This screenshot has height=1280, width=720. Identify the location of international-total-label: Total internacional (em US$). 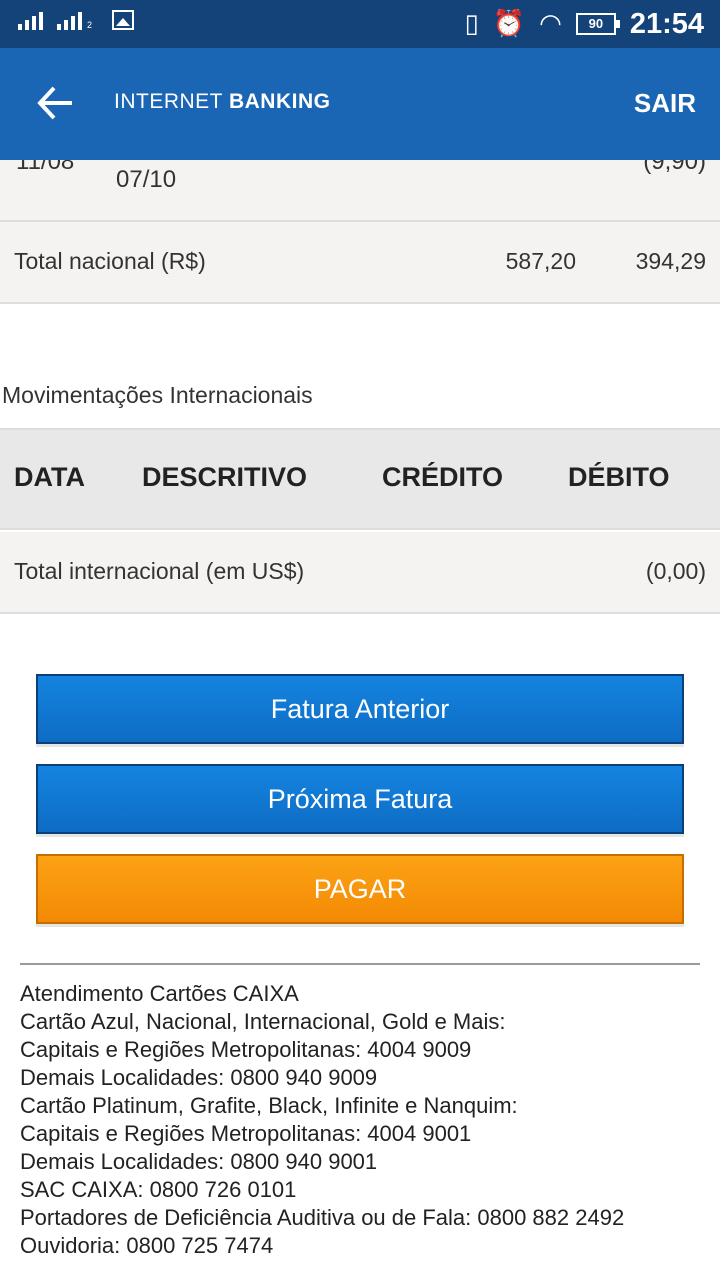
(159, 571).